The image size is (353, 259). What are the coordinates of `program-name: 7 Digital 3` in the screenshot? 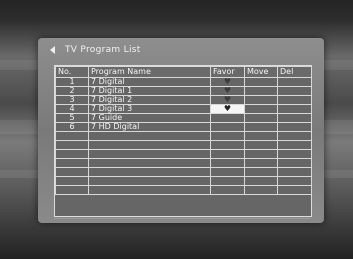 It's located at (149, 109).